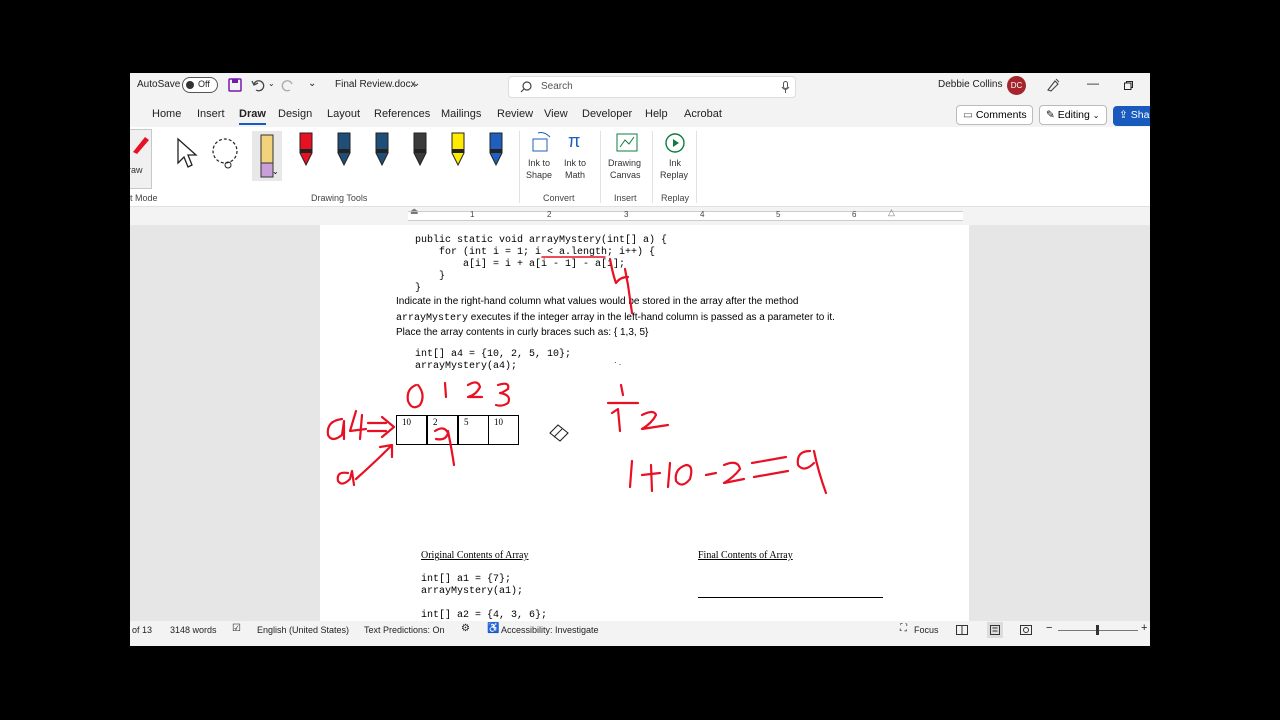  I want to click on page-count: of 13, so click(142, 630).